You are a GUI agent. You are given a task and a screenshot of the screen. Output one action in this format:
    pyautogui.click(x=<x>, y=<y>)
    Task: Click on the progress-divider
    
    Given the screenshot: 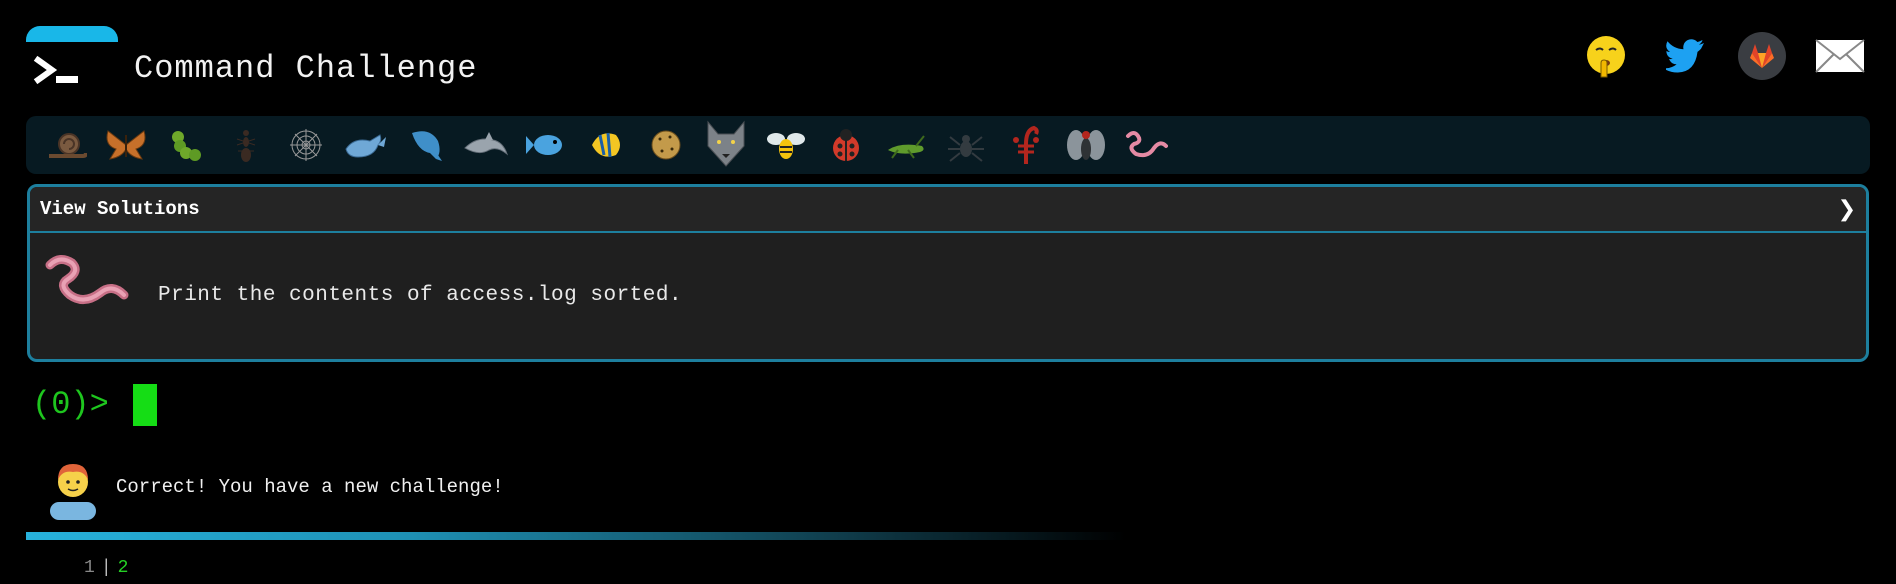 What is the action you would take?
    pyautogui.click(x=576, y=536)
    